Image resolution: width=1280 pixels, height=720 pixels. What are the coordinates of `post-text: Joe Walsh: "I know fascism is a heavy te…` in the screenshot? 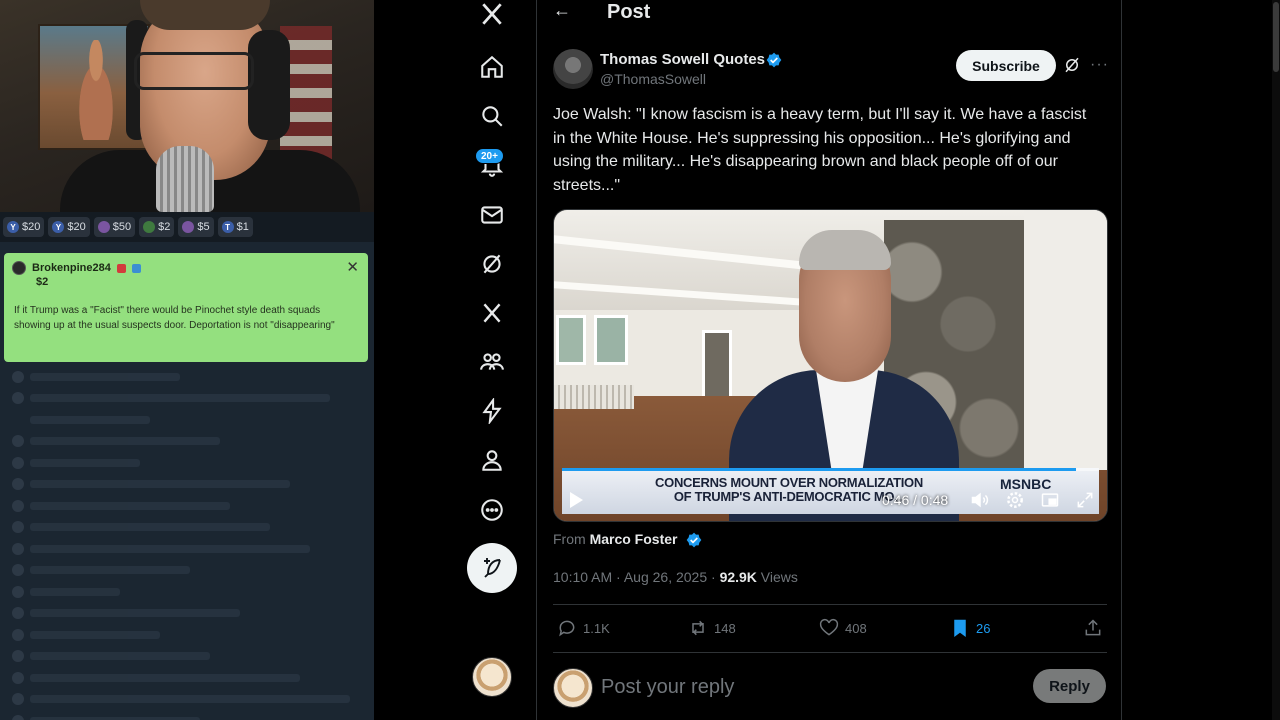 It's located at (820, 150).